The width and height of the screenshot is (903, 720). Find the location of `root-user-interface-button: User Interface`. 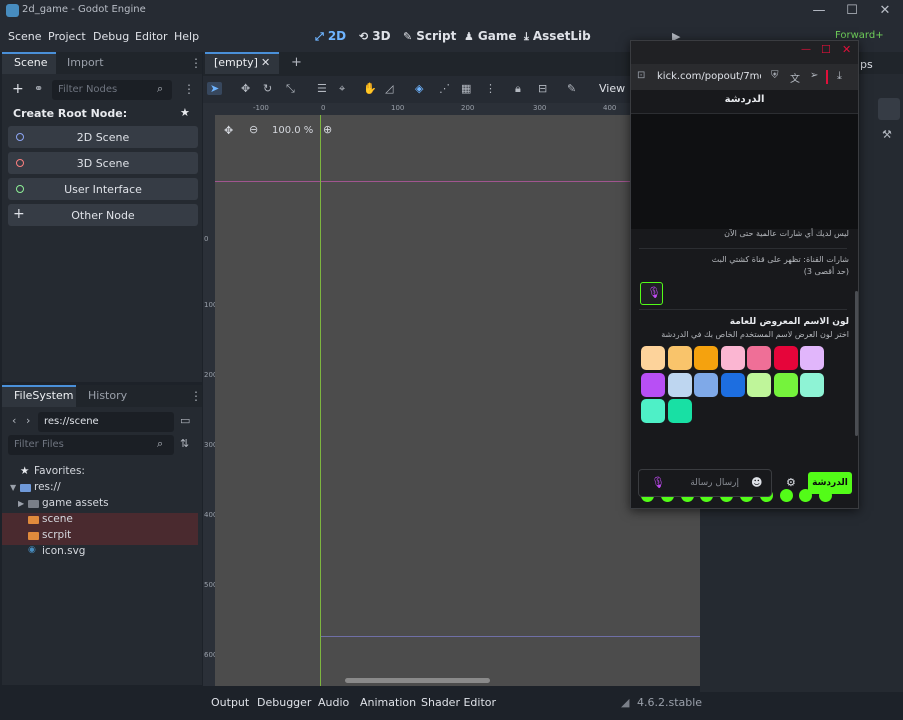

root-user-interface-button: User Interface is located at coordinates (103, 189).